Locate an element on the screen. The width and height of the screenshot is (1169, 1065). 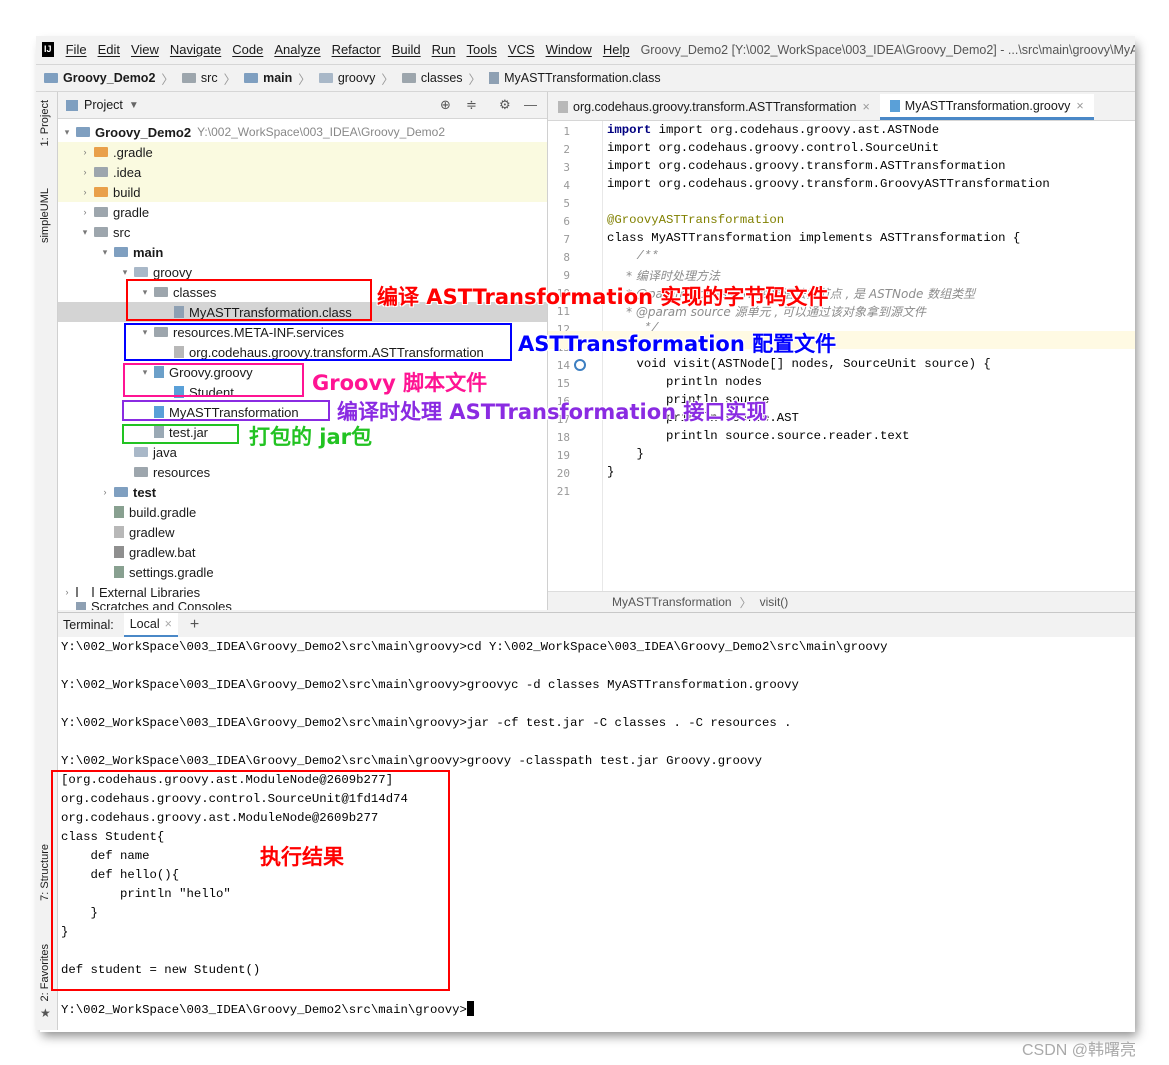
editor-breadcrumb: MyASTTransformation 〉 visit() is located at coordinates (841, 601).